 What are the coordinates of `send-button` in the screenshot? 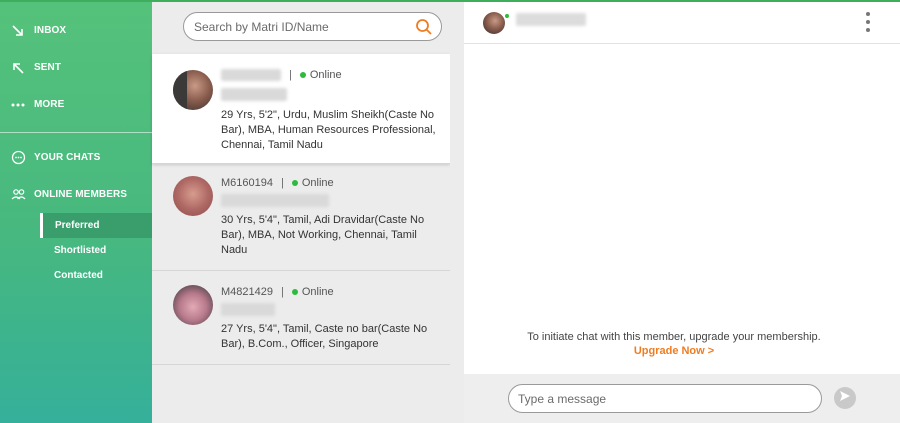 It's located at (845, 398).